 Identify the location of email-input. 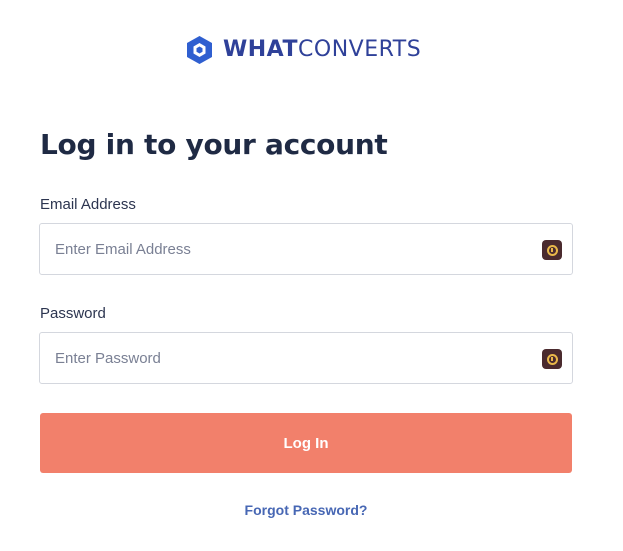
(306, 249).